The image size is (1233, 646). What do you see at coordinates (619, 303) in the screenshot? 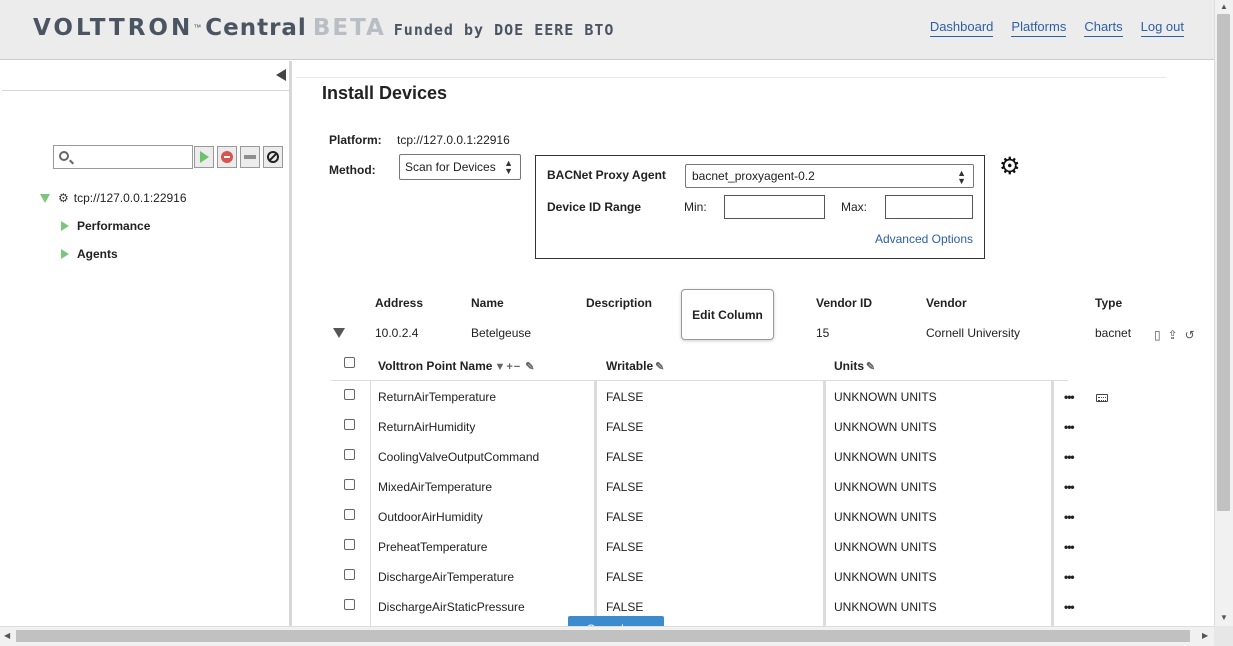
I see `col-description: Description` at bounding box center [619, 303].